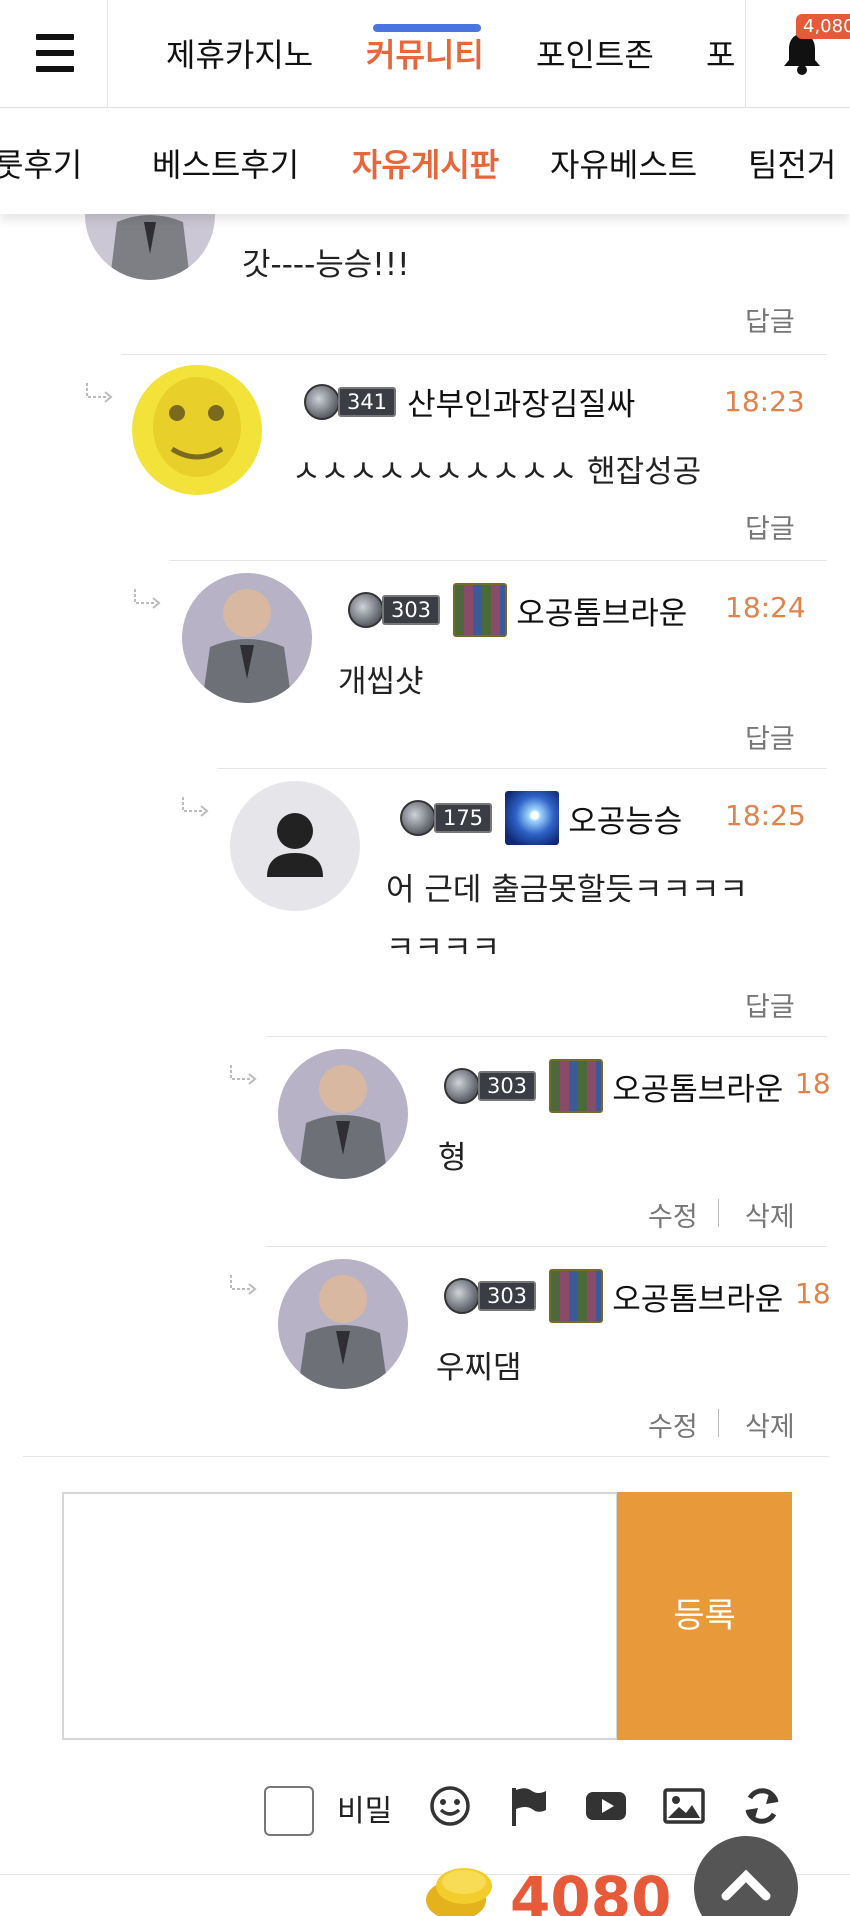 The width and height of the screenshot is (850, 1916). I want to click on youtube-icon, so click(606, 1806).